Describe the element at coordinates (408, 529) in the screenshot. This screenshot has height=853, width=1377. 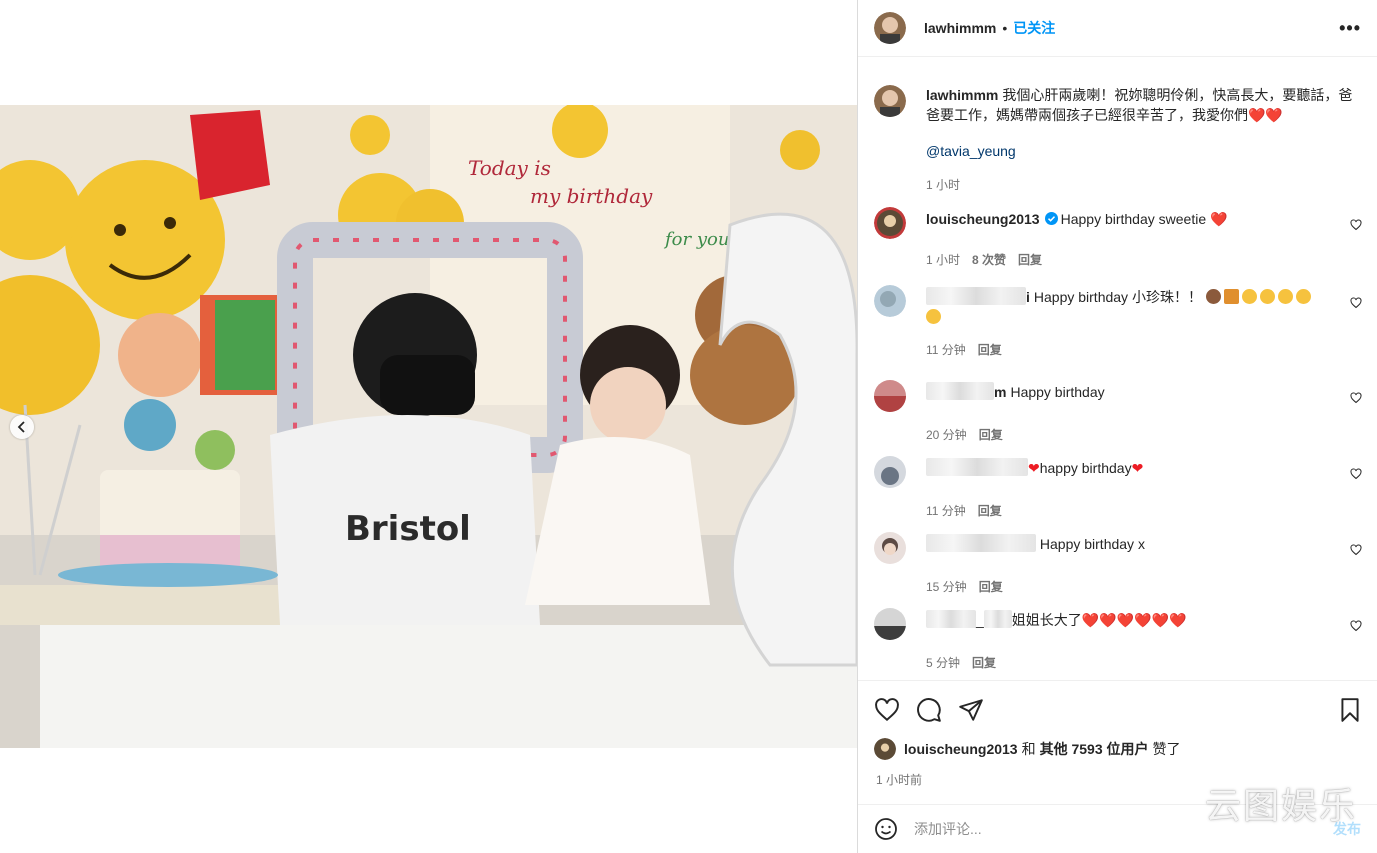
I see `svg-text: Bristol` at that location.